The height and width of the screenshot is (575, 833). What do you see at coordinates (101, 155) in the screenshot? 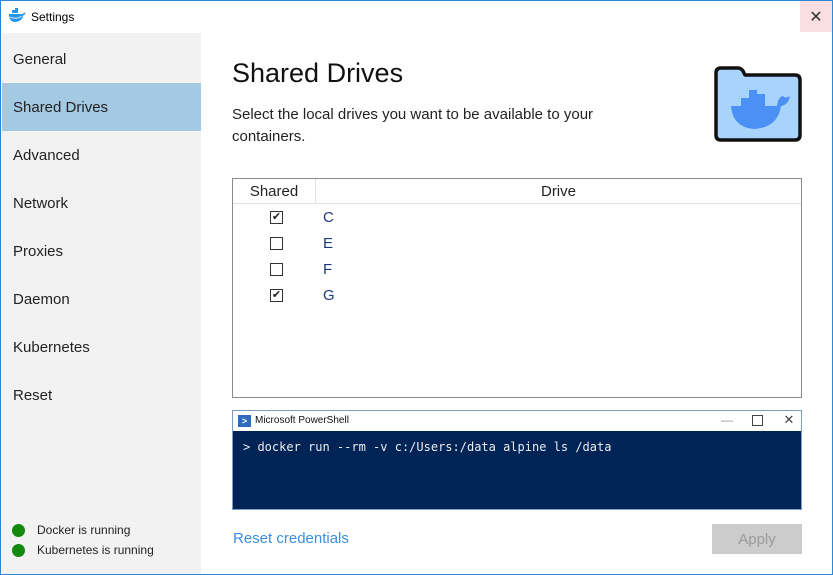
I see `sidebar-item-advanced: Advanced` at bounding box center [101, 155].